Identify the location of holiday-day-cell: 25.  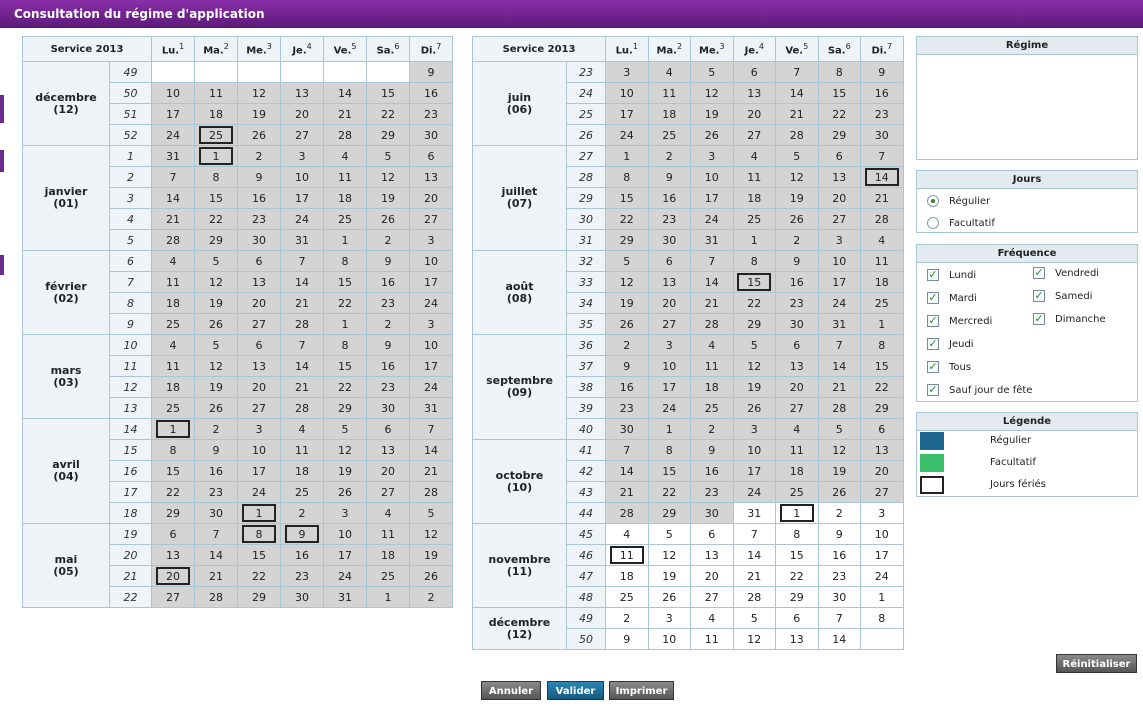
(216, 135).